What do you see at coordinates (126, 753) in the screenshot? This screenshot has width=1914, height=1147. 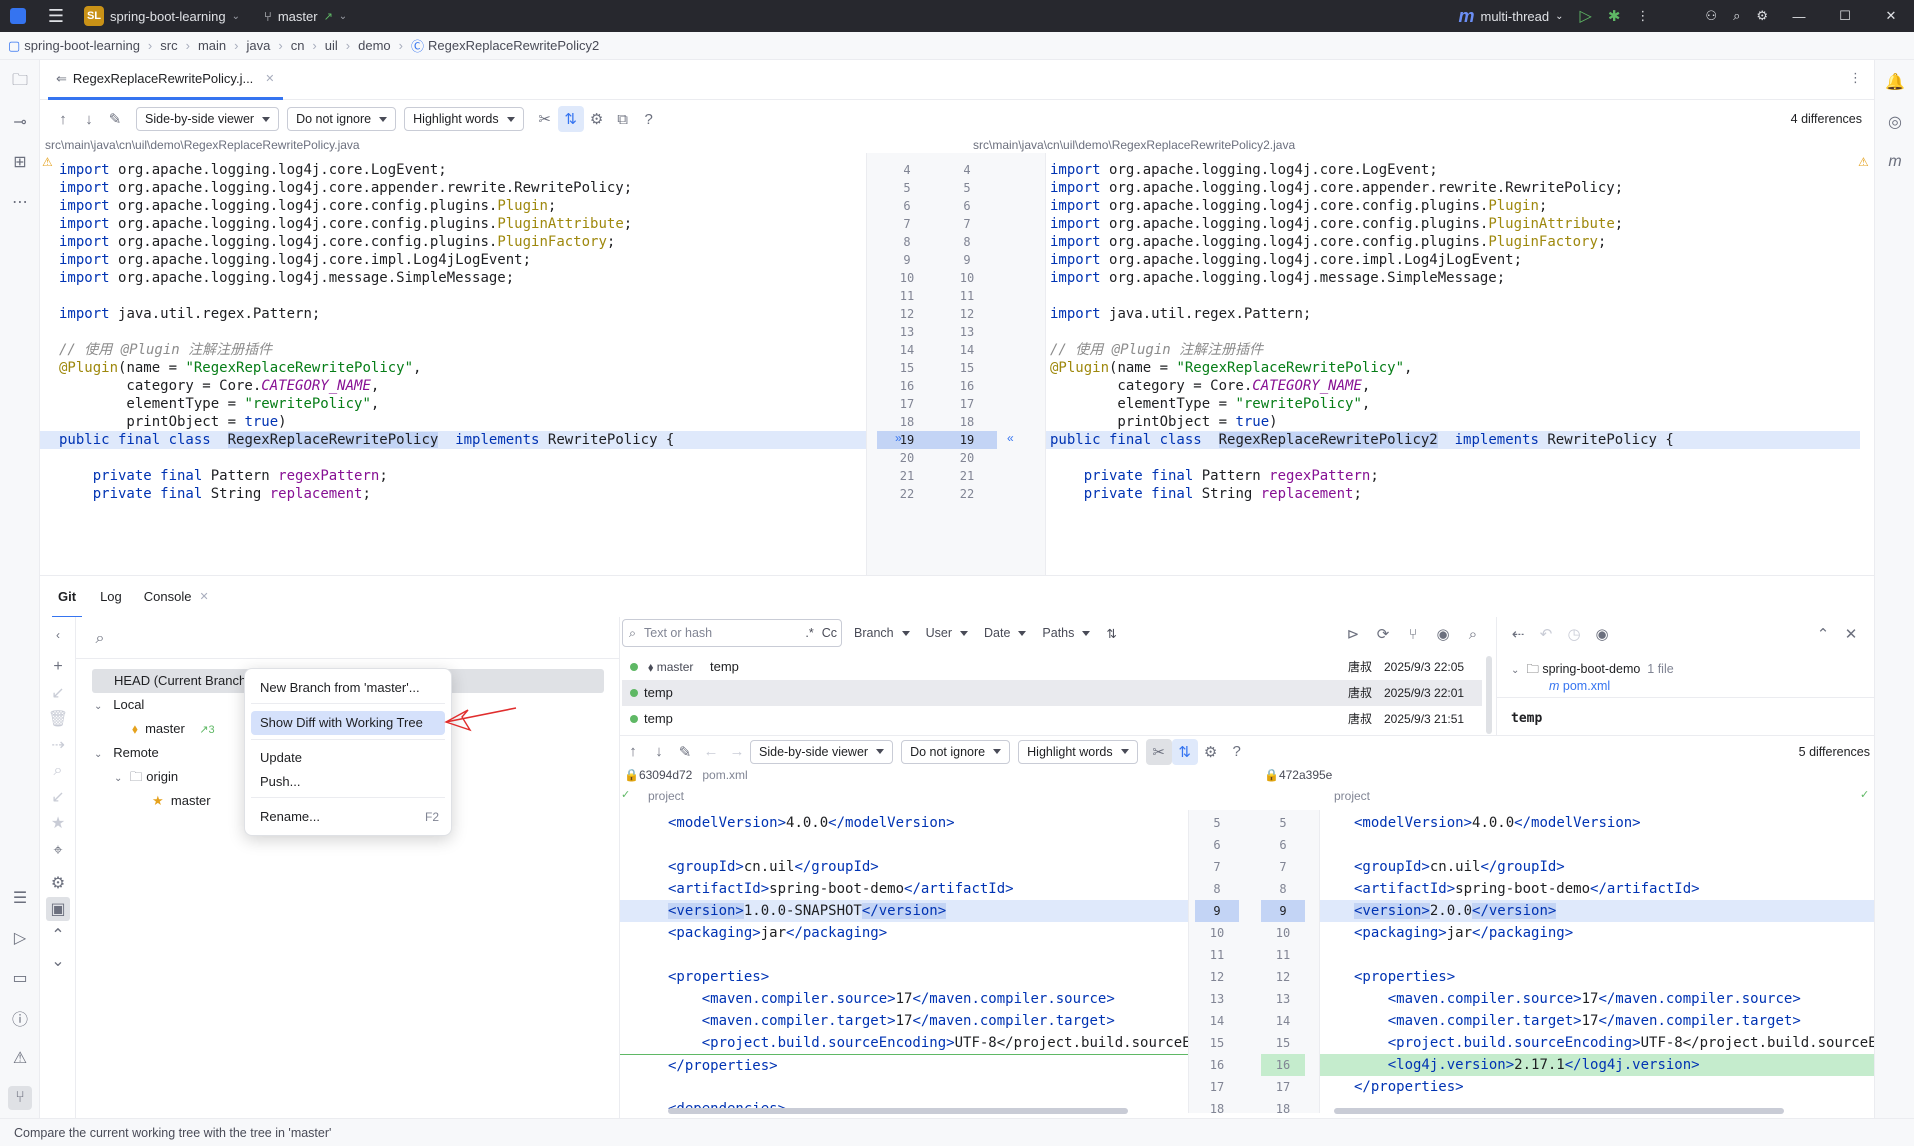 I see `remote-group: ⌄ Remote` at bounding box center [126, 753].